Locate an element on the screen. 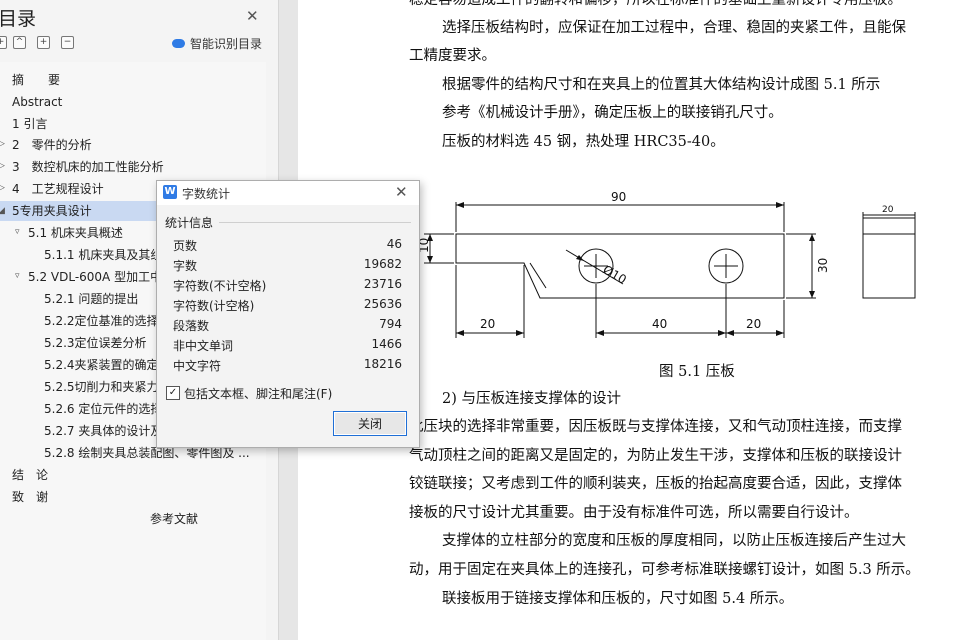 The width and height of the screenshot is (958, 640). dim-label: 30 is located at coordinates (823, 265).